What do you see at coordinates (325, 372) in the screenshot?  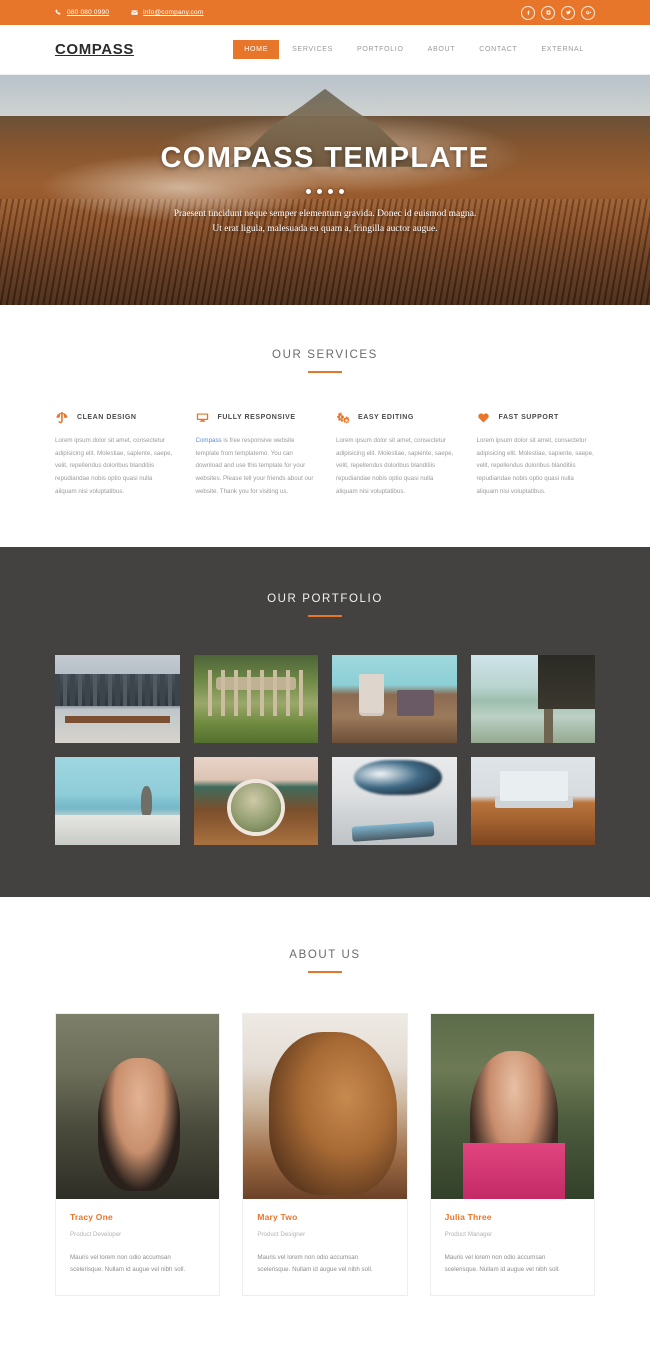 I see `services-heading-rule` at bounding box center [325, 372].